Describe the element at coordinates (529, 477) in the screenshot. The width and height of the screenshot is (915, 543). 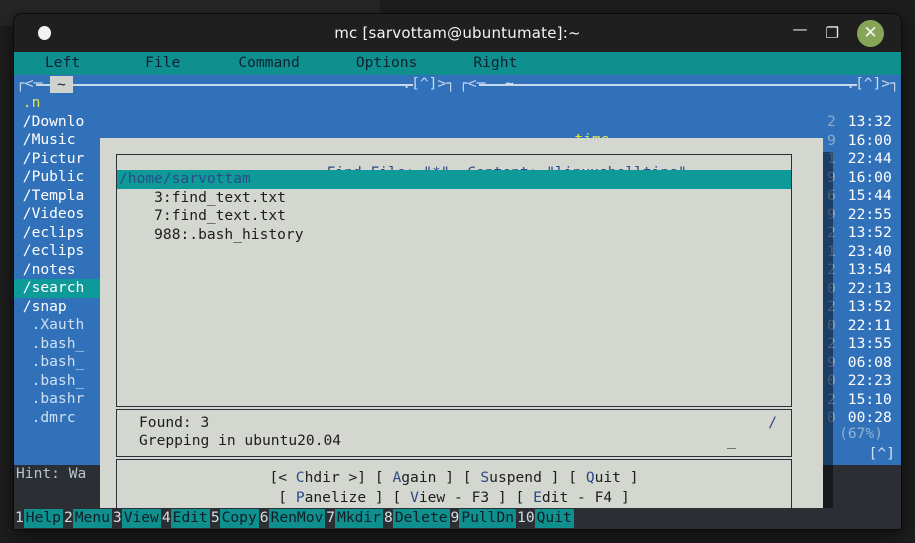
I see `dialog-button-label: uspend ]` at that location.